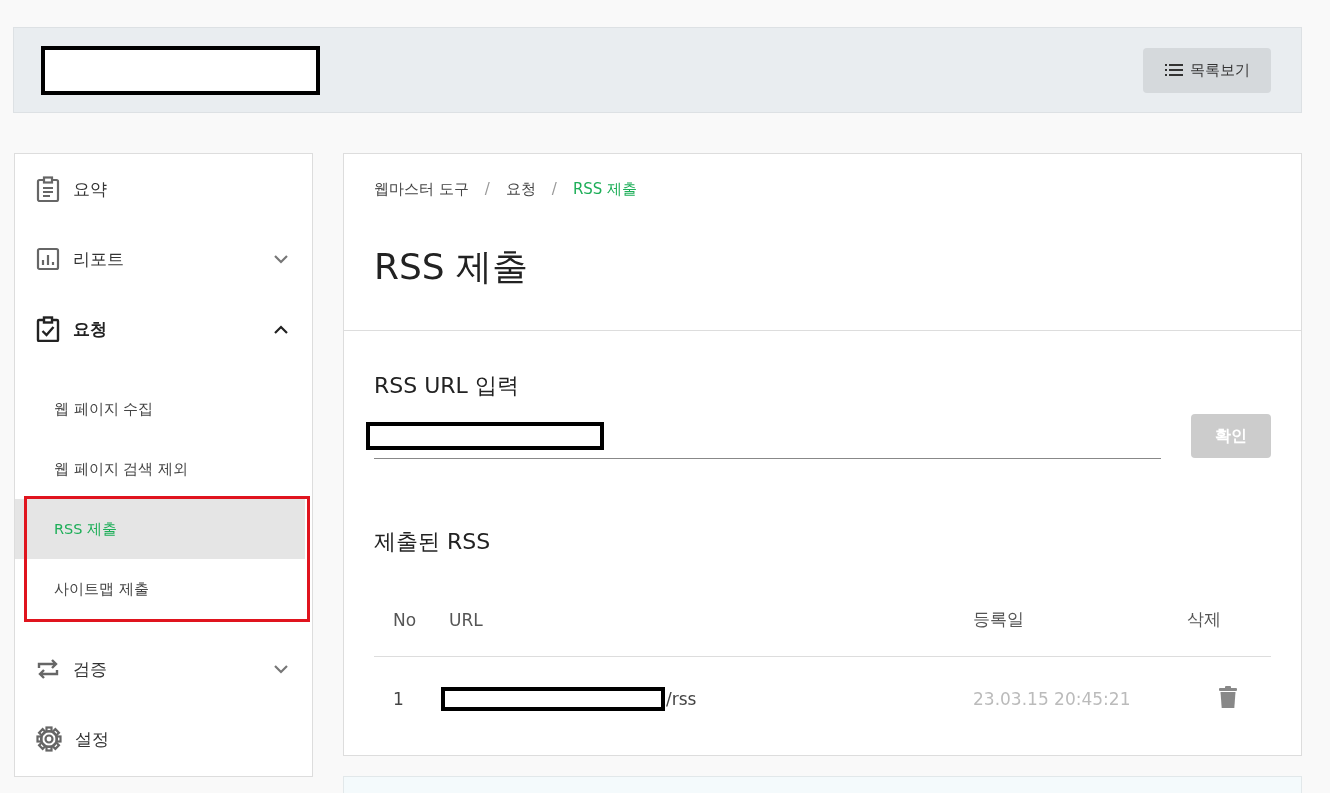 Image resolution: width=1330 pixels, height=793 pixels. I want to click on sidebar-item: 요청, so click(163, 329).